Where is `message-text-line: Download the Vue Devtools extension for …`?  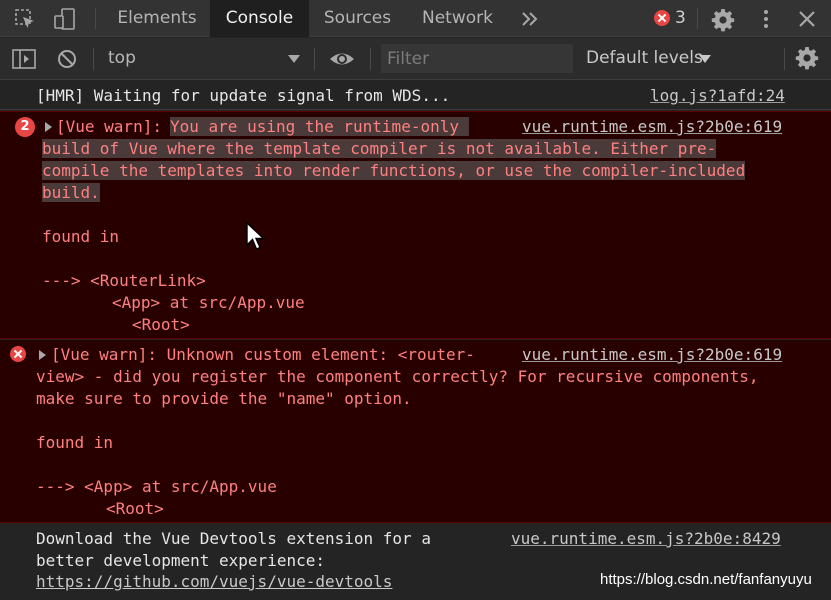 message-text-line: Download the Vue Devtools extension for … is located at coordinates (233, 538).